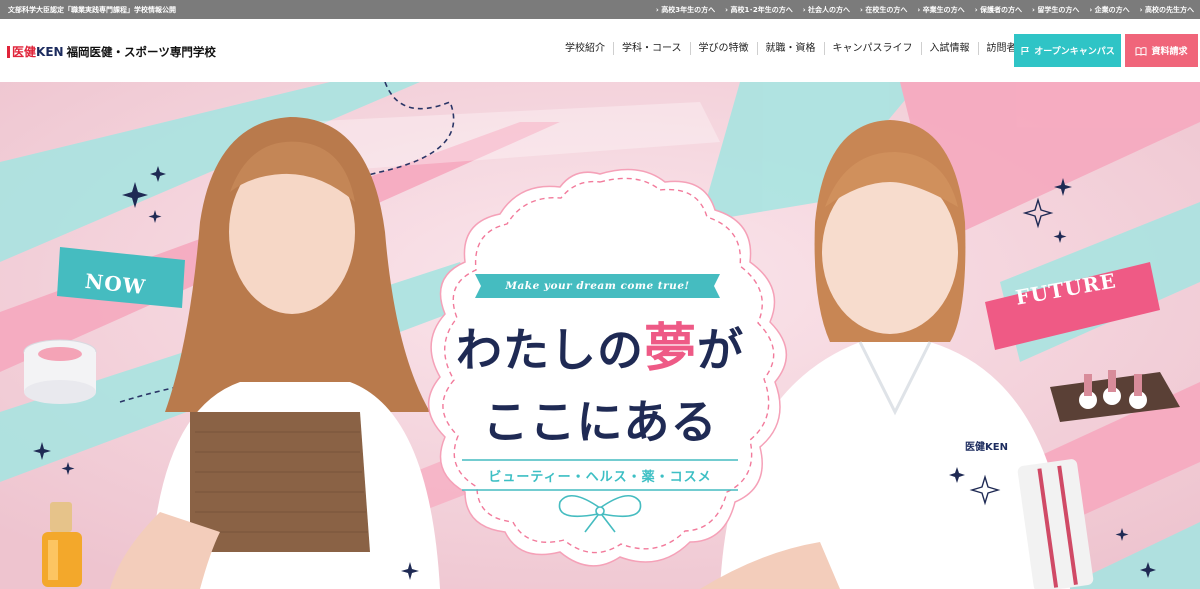 This screenshot has height=589, width=1200. I want to click on logo-bar-icon, so click(8, 51).